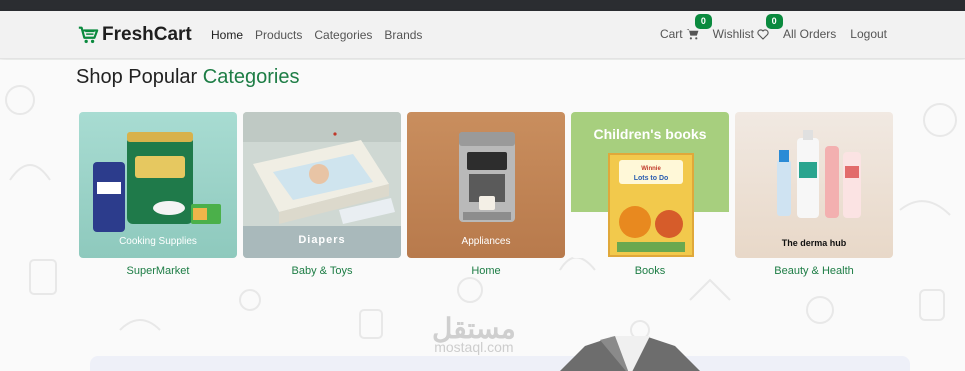 This screenshot has width=965, height=371. What do you see at coordinates (500, 363) in the screenshot?
I see `slider-panel` at bounding box center [500, 363].